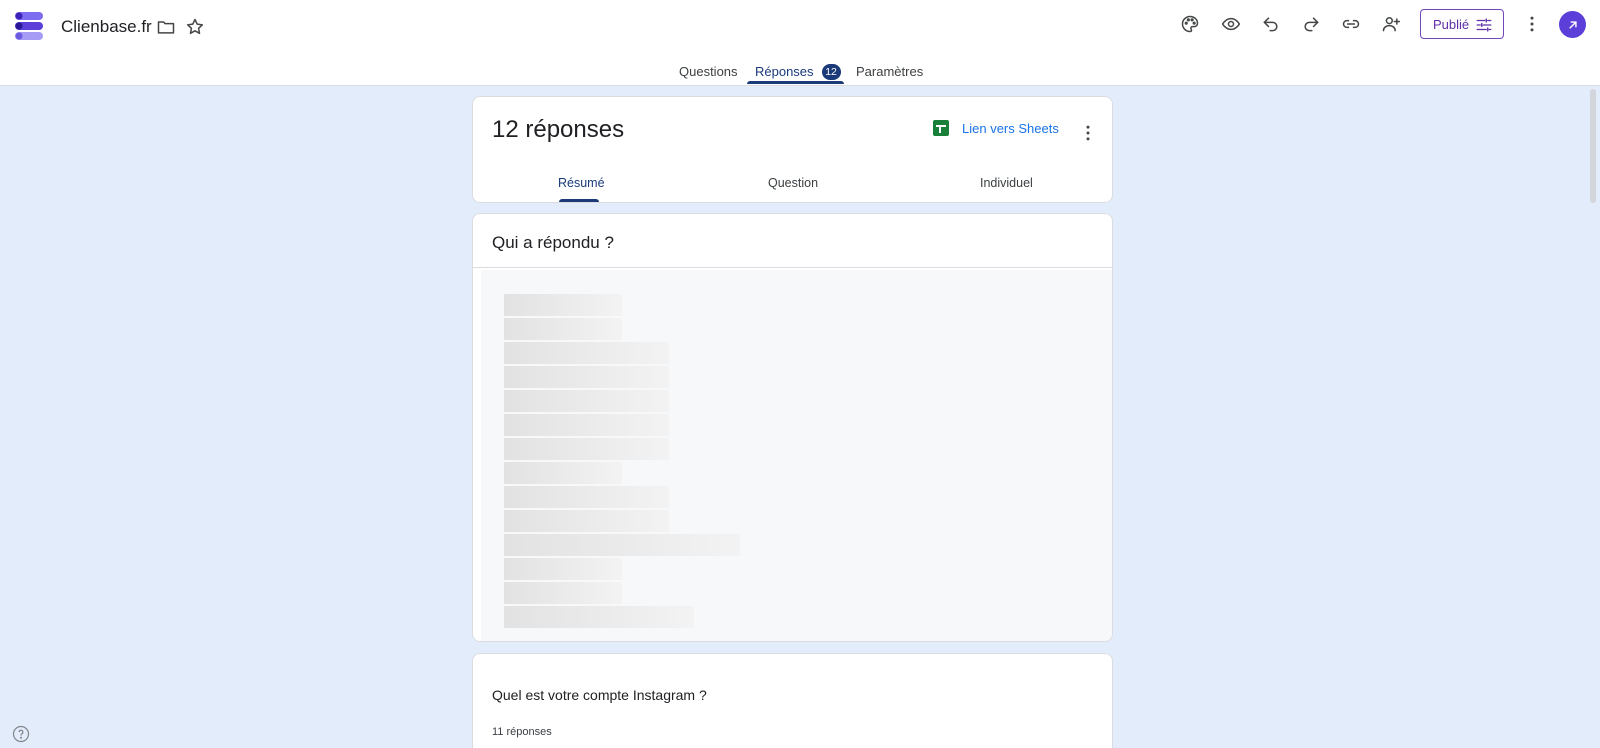 Image resolution: width=1600 pixels, height=748 pixels. I want to click on account-avatar, so click(1572, 24).